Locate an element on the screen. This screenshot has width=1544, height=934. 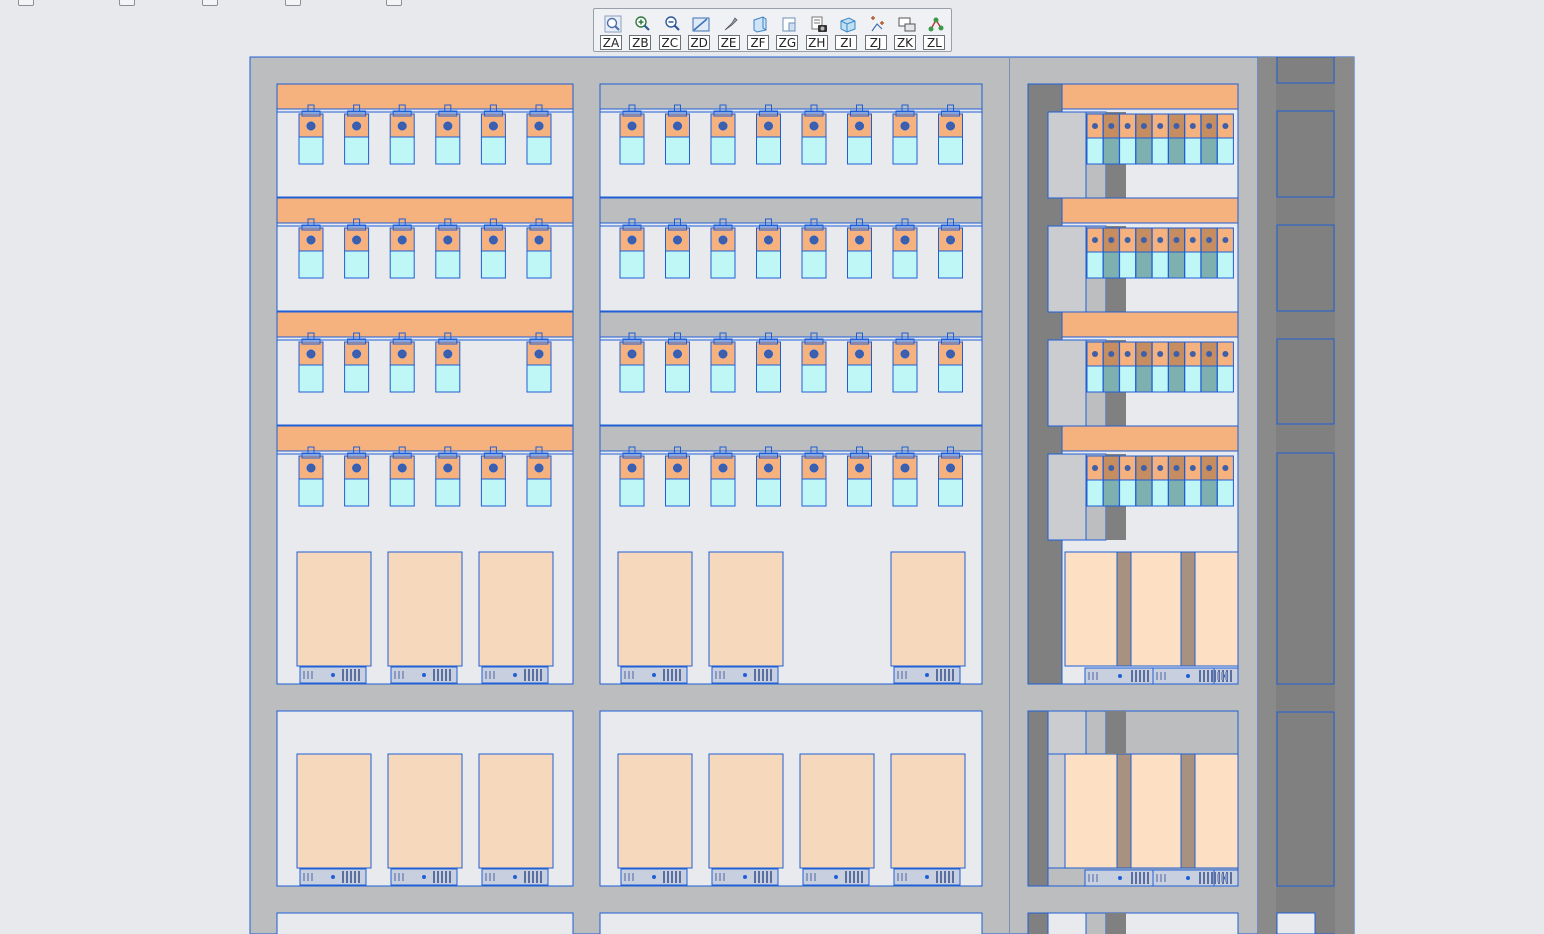
toolbar-button-zf: ZF is located at coordinates (759, 31).